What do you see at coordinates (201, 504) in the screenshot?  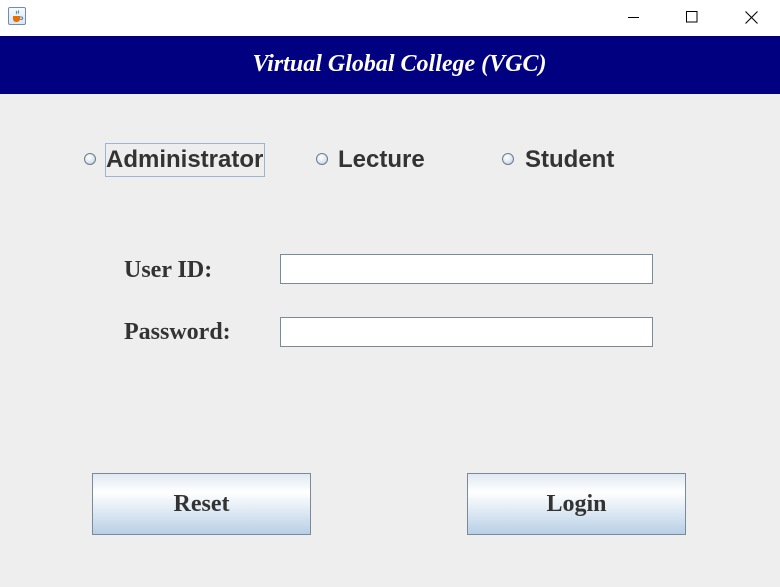 I see `reset-button: Reset` at bounding box center [201, 504].